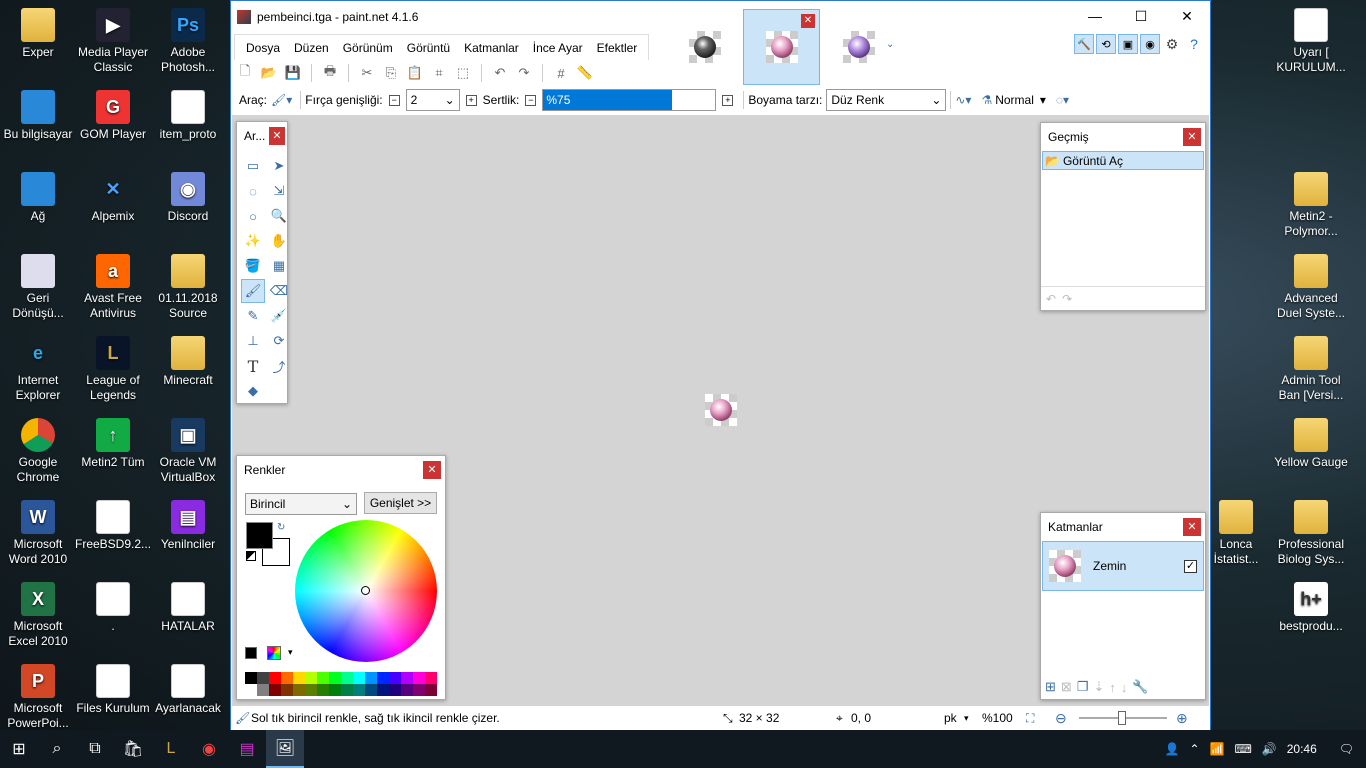 This screenshot has height=768, width=1366. Describe the element at coordinates (279, 266) in the screenshot. I see `gradient-icon: ▦` at that location.